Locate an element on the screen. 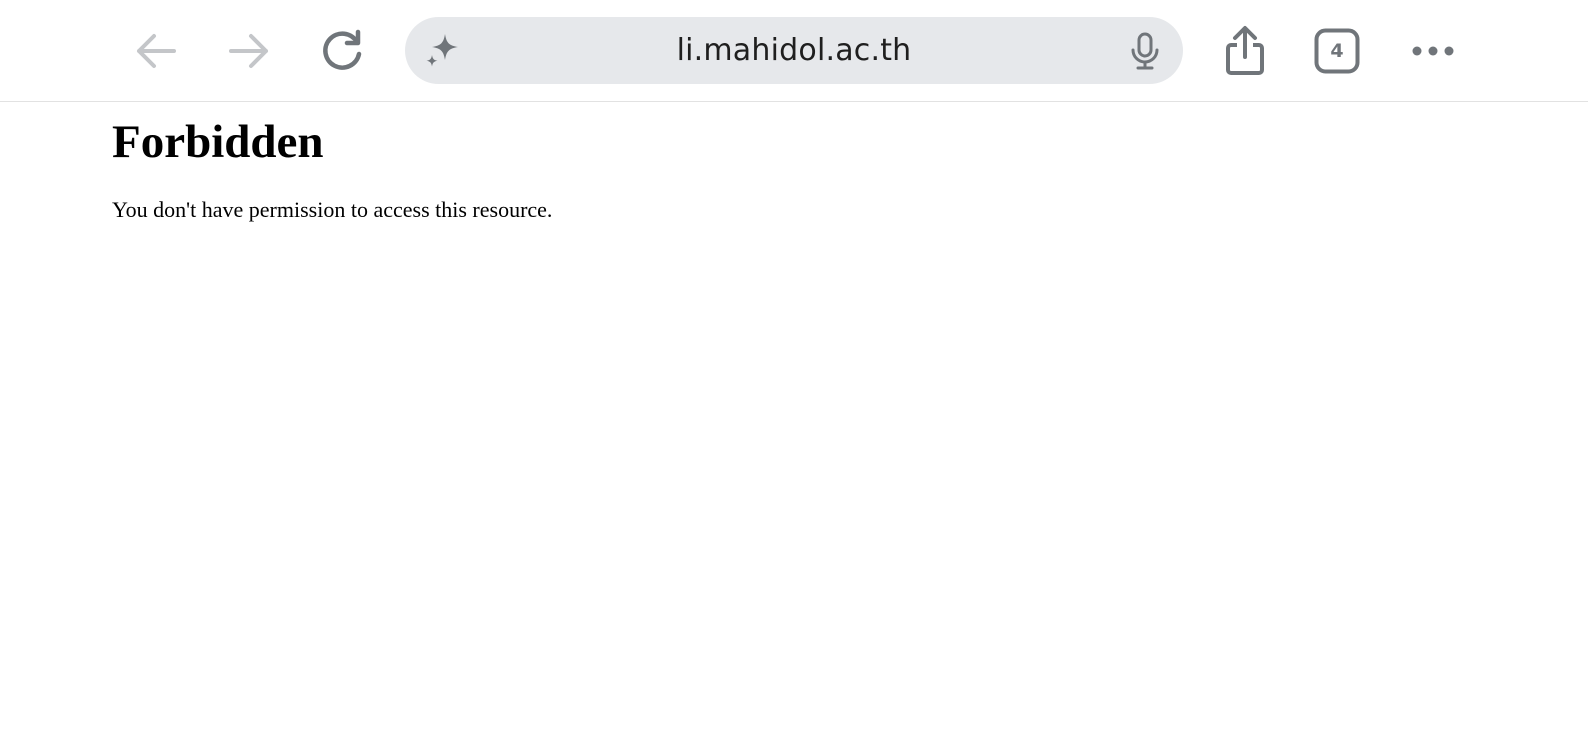 The image size is (1588, 732). reload-icon is located at coordinates (342, 49).